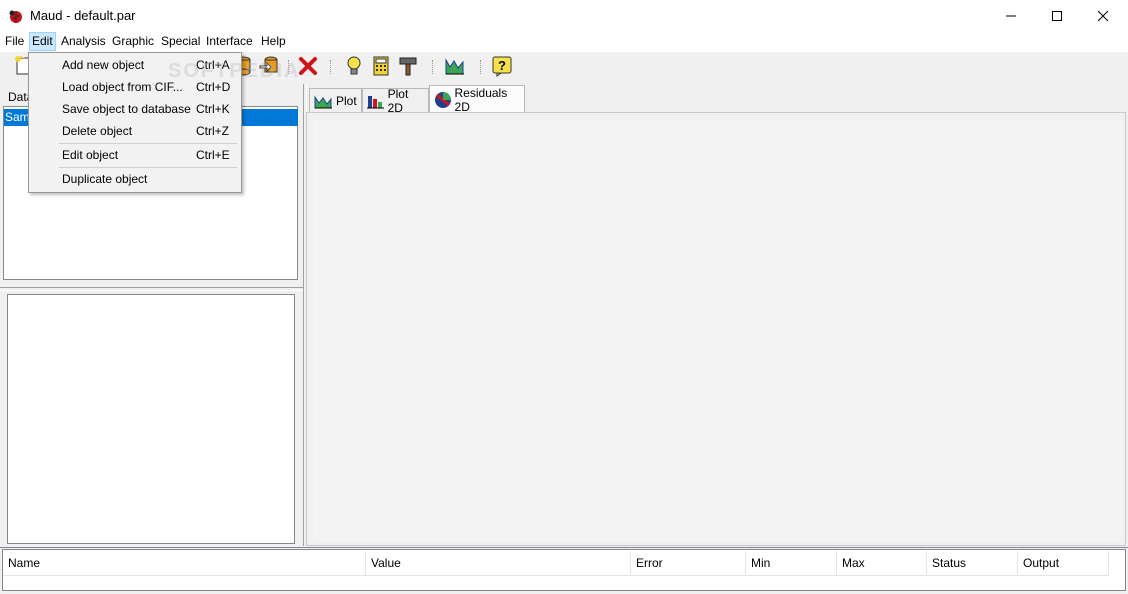 This screenshot has height=594, width=1128. Describe the element at coordinates (1063, 563) in the screenshot. I see `column-header-output: Output` at that location.